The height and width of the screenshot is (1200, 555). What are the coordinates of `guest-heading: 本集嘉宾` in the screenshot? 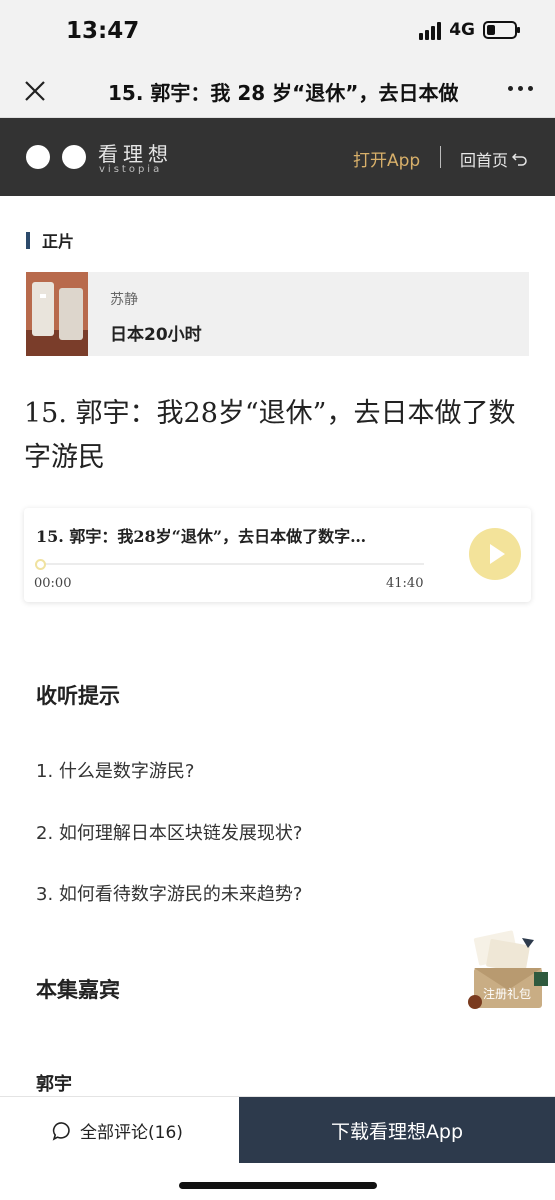 It's located at (78, 990).